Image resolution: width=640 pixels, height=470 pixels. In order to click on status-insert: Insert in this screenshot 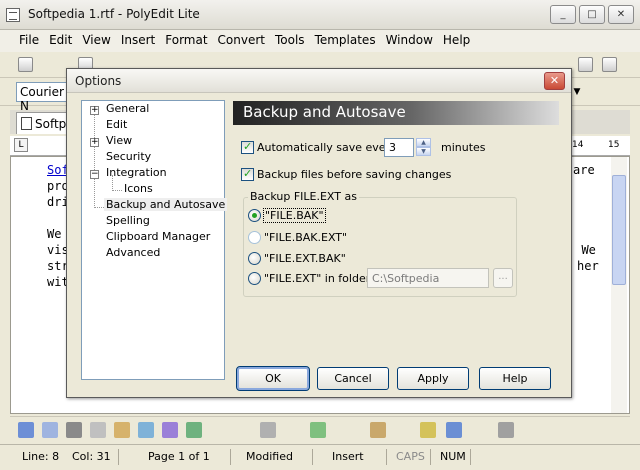, I will do `click(348, 456)`.